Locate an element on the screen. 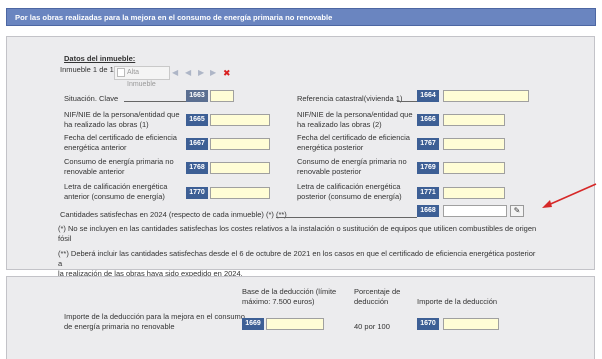 Image resolution: width=602 pixels, height=359 pixels. nif-anterior-label-line-1: NIF/NIE de la persona/entidad que is located at coordinates (122, 114).